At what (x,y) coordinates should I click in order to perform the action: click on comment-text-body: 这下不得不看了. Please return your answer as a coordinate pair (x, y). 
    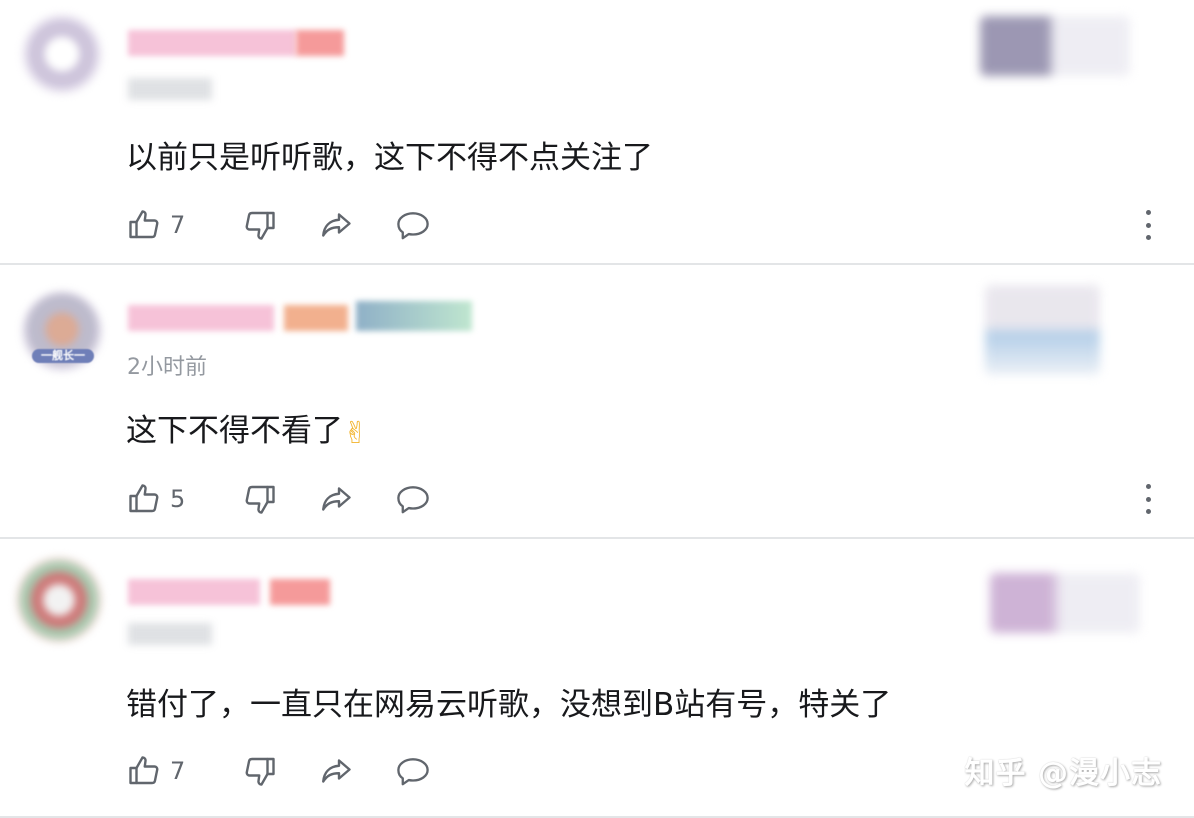
    Looking at the image, I should click on (234, 431).